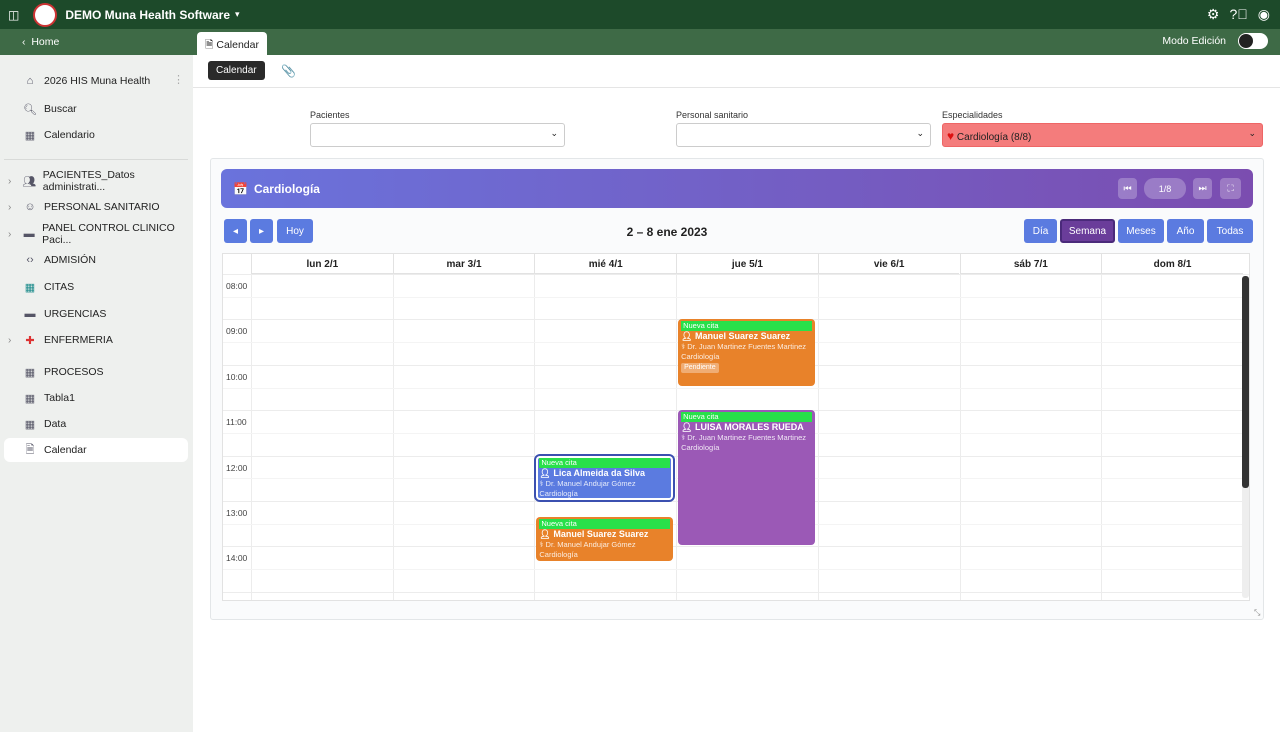  What do you see at coordinates (178, 79) in the screenshot?
I see `more-icon: ⋮` at bounding box center [178, 79].